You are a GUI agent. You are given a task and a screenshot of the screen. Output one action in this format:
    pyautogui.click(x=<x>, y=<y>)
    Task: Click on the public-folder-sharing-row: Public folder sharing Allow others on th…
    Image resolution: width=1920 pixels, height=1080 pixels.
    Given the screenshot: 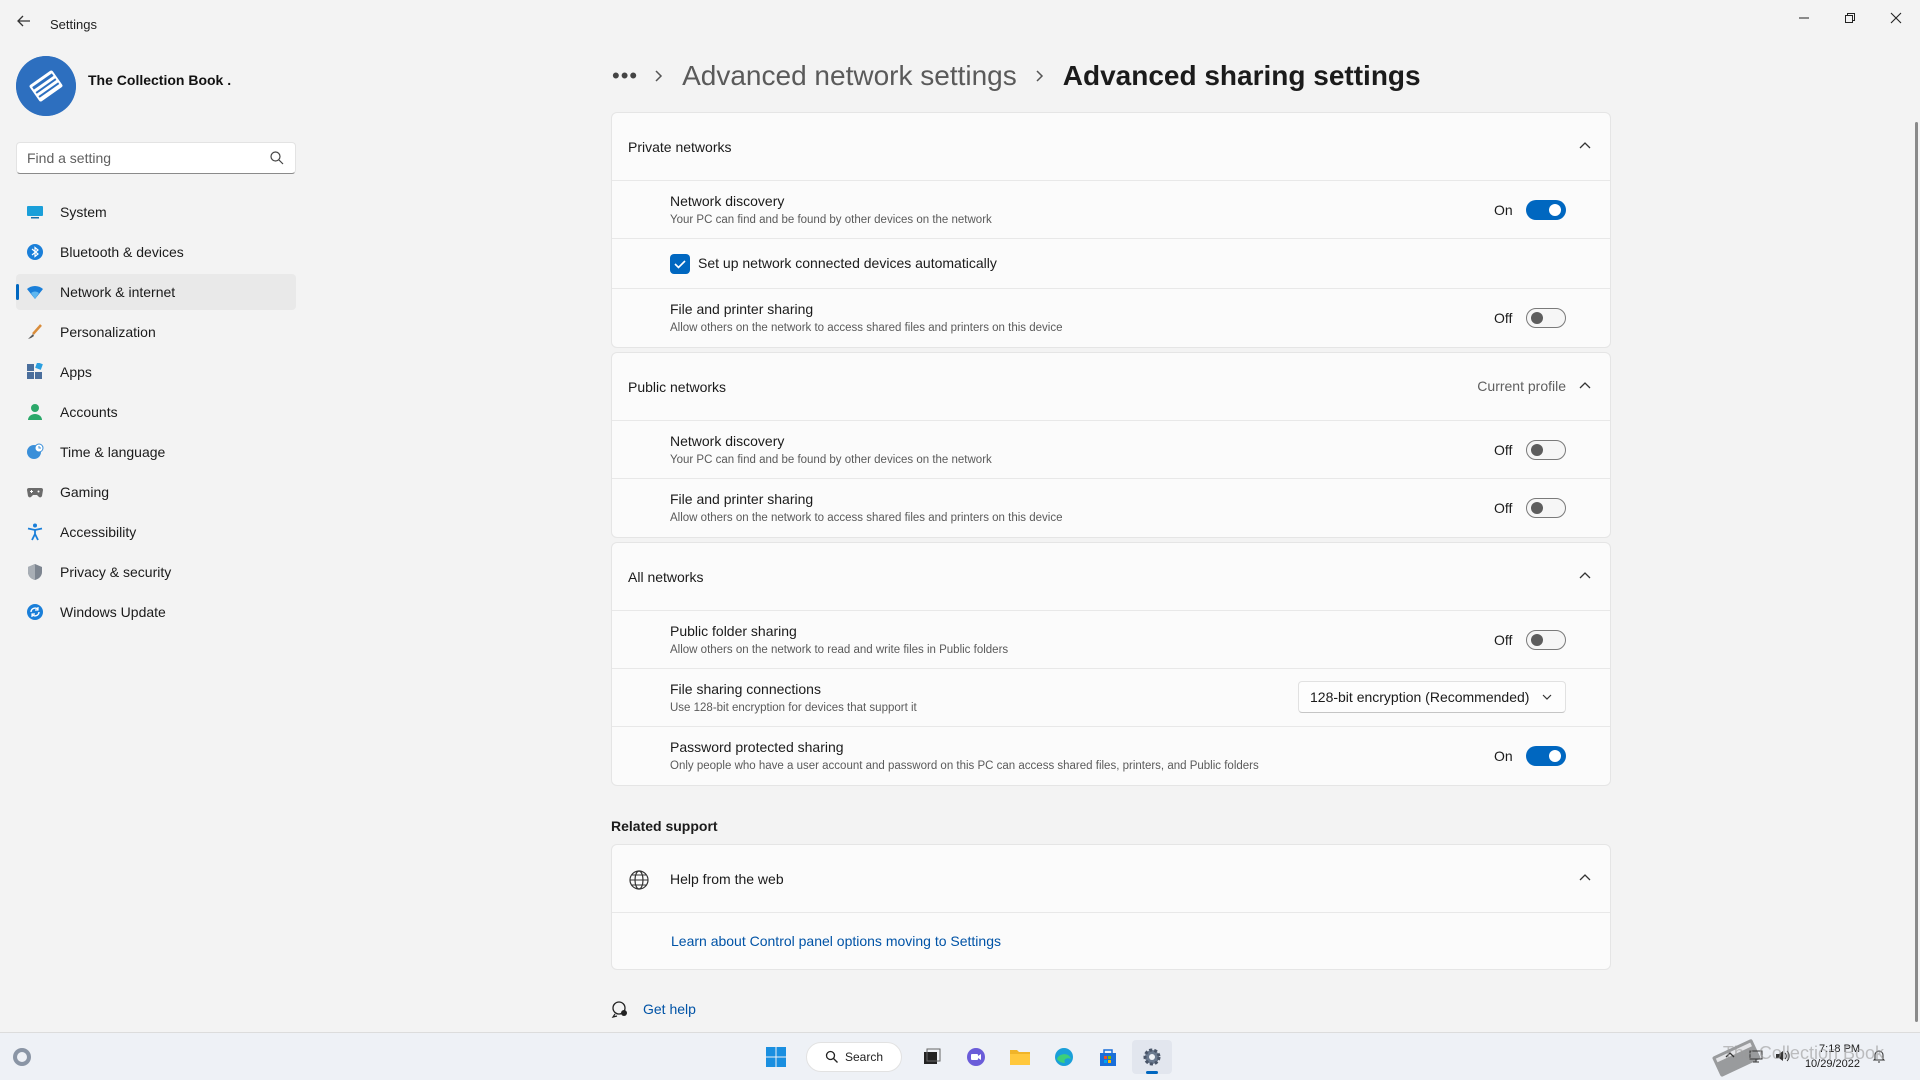 What is the action you would take?
    pyautogui.click(x=1111, y=640)
    